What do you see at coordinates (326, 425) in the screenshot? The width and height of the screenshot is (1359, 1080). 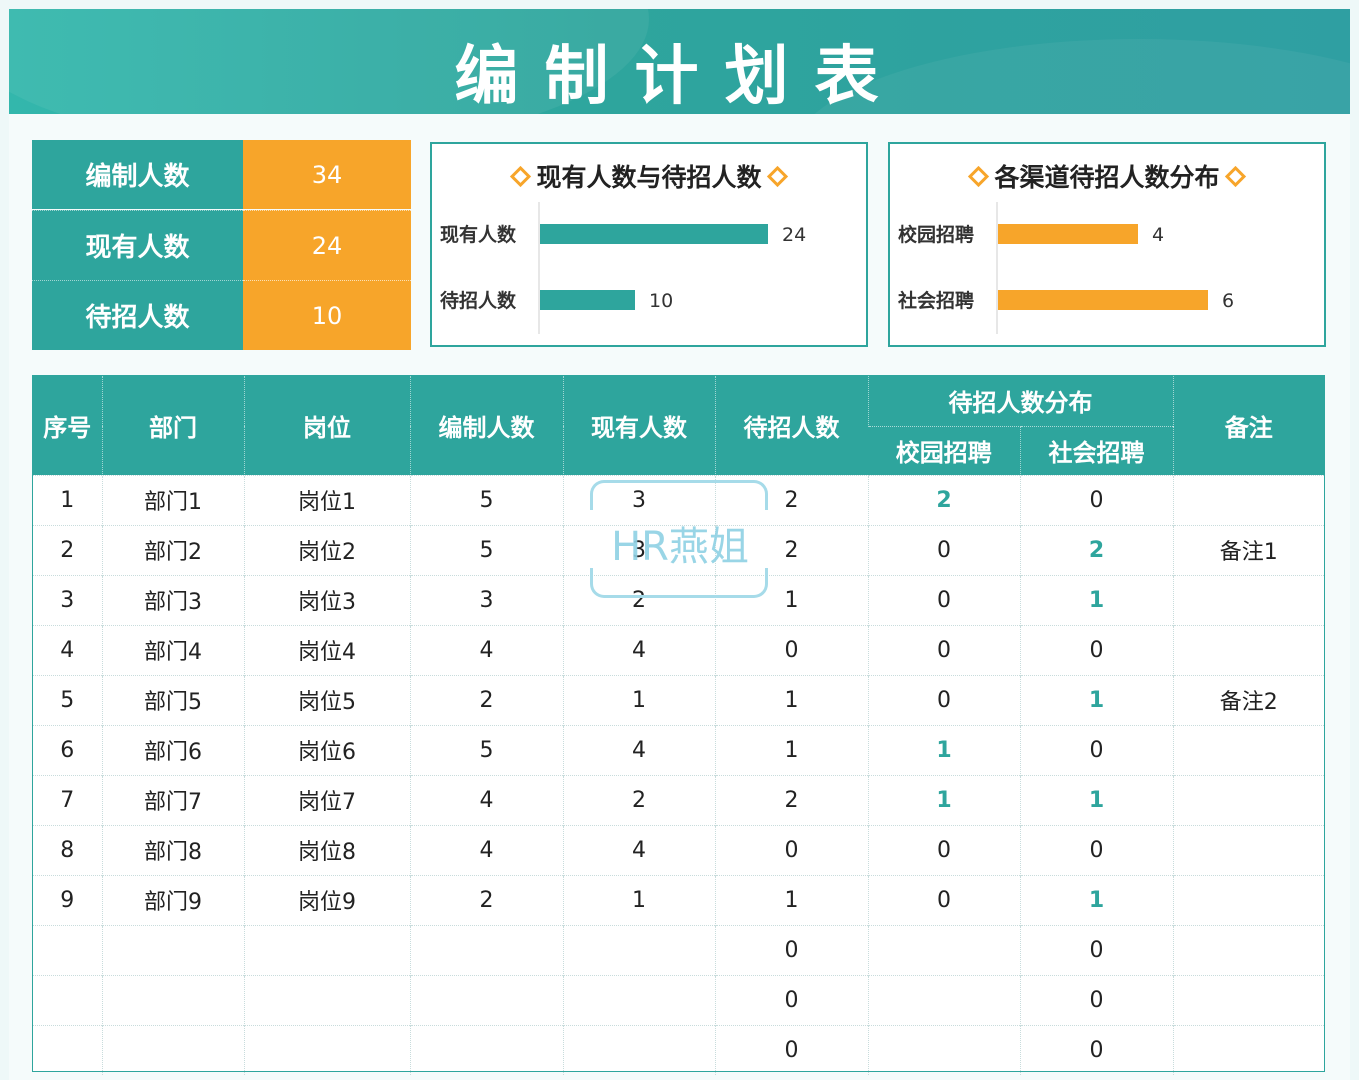 I see `header-post: 岗位` at bounding box center [326, 425].